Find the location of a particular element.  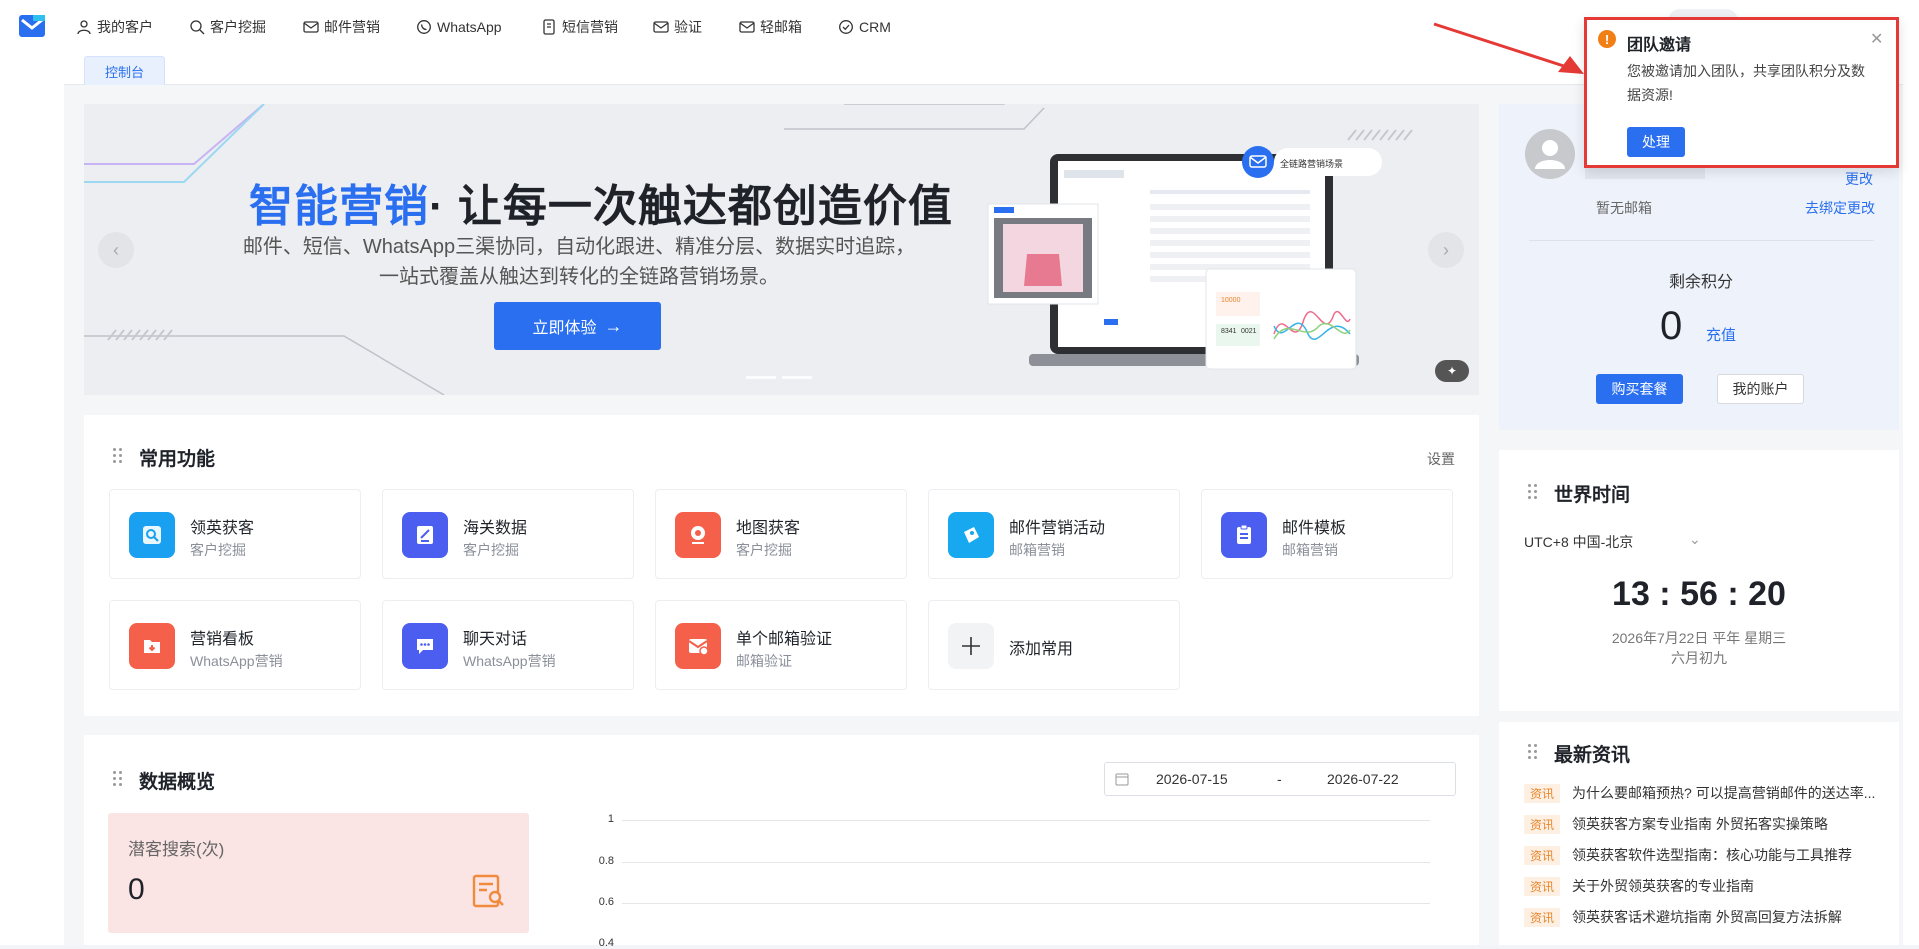

whatsapp-icon is located at coordinates (424, 27).